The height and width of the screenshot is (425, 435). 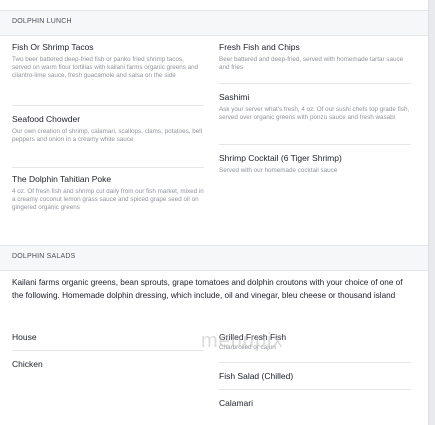 What do you see at coordinates (236, 403) in the screenshot?
I see `item-name: Calamari` at bounding box center [236, 403].